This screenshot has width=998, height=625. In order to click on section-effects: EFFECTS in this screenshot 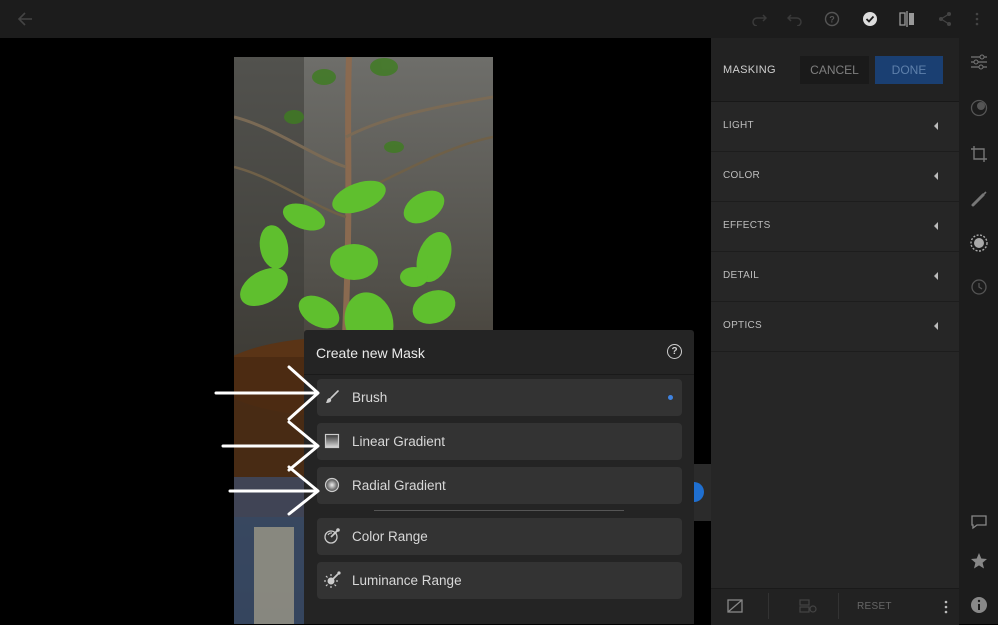, I will do `click(835, 227)`.